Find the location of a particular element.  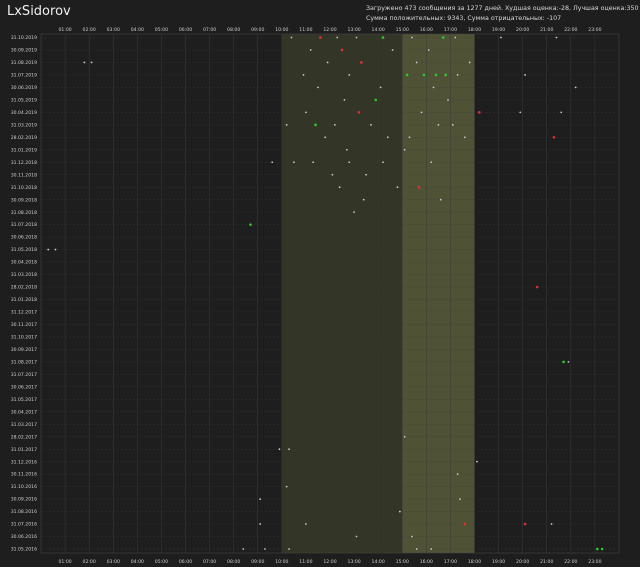

y-tick-label: 30.09.2019 is located at coordinates (24, 51).